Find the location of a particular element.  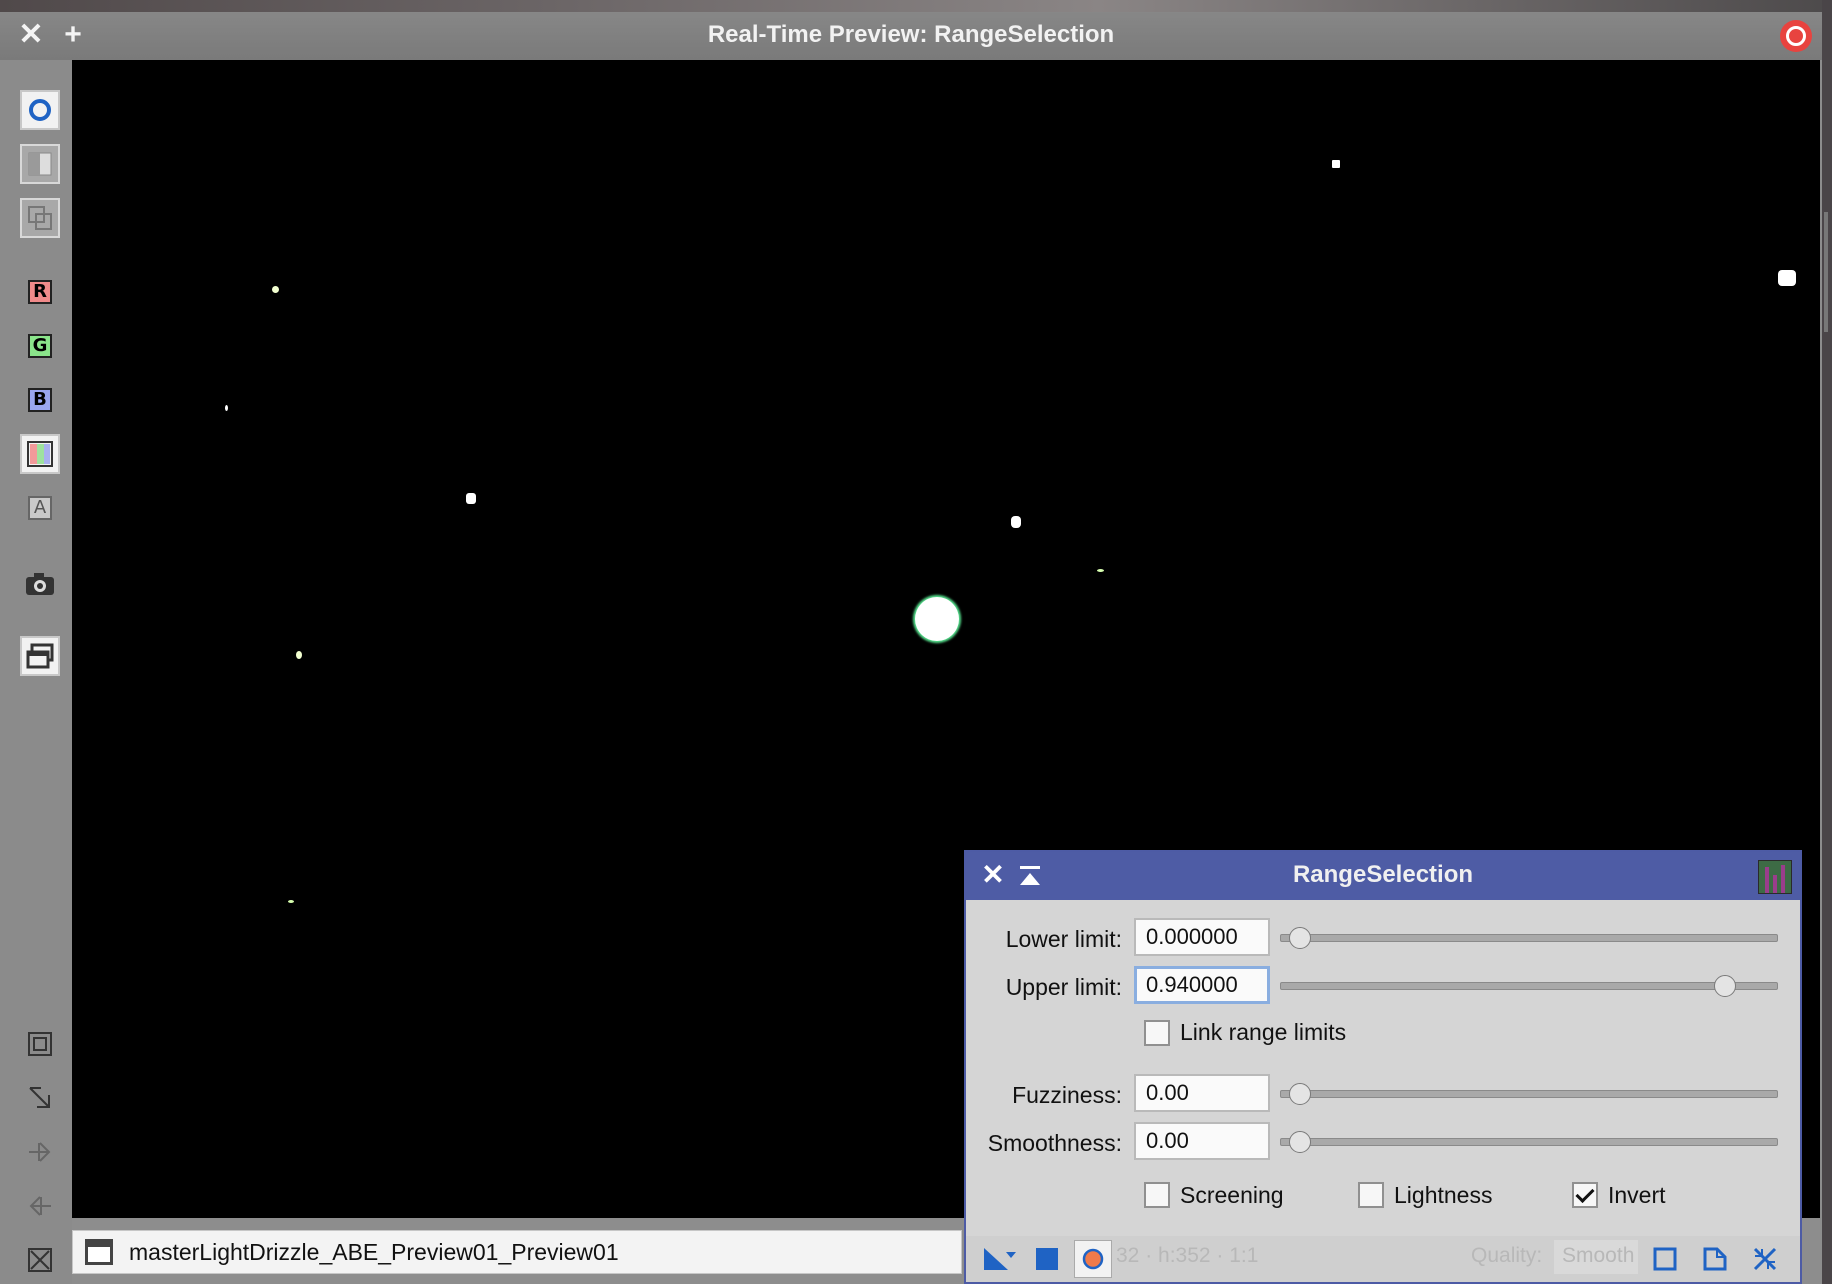

zoom-to-corner-button is located at coordinates (40, 1098).